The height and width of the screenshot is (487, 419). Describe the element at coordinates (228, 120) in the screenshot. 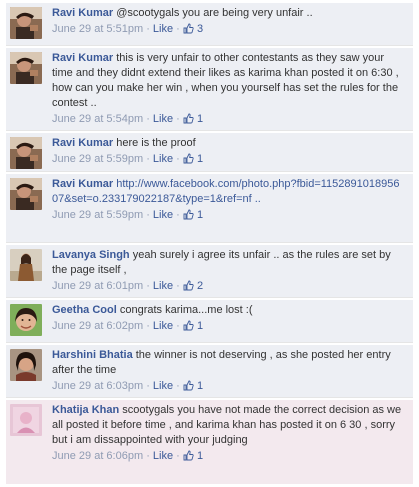

I see `comment-meta: June 29 at 5:54pm · Like · 1` at that location.